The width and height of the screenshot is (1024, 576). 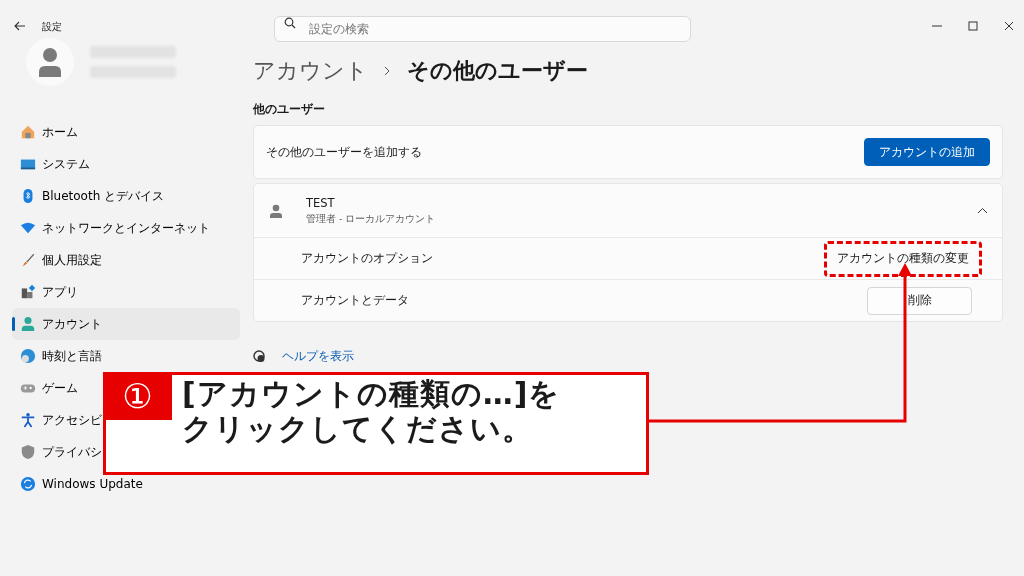 I want to click on home-icon, so click(x=28, y=132).